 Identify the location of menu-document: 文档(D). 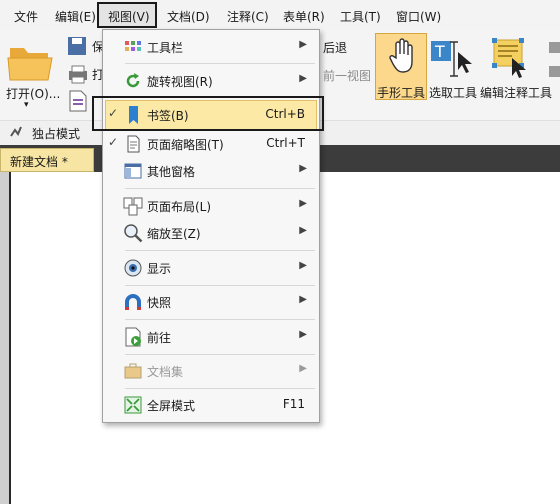
(188, 16).